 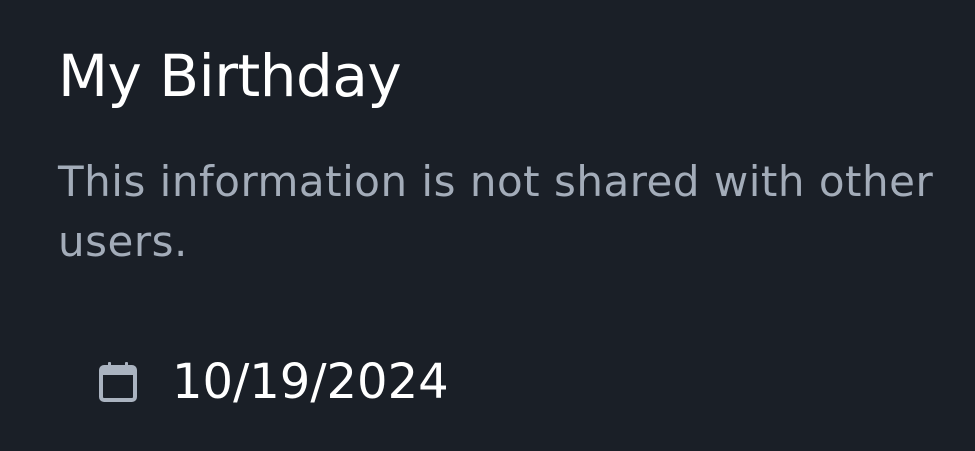 I want to click on page-title: My Birthday, so click(x=230, y=76).